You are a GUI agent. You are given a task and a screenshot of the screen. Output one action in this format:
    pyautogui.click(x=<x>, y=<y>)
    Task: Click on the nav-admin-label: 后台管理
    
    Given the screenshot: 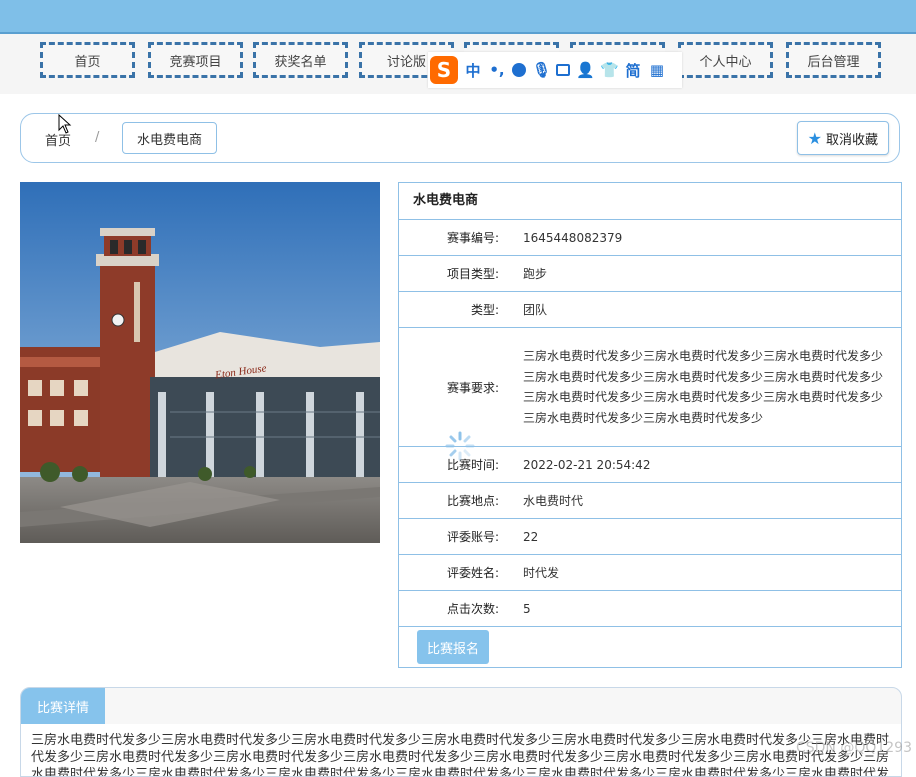 What is the action you would take?
    pyautogui.click(x=833, y=62)
    